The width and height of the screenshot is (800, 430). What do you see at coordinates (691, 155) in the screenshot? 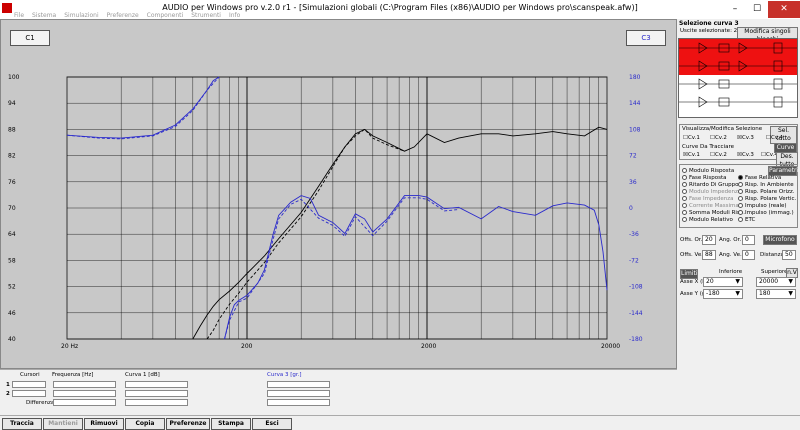
I see `trace-cv1: ☒Cv.1` at bounding box center [691, 155].